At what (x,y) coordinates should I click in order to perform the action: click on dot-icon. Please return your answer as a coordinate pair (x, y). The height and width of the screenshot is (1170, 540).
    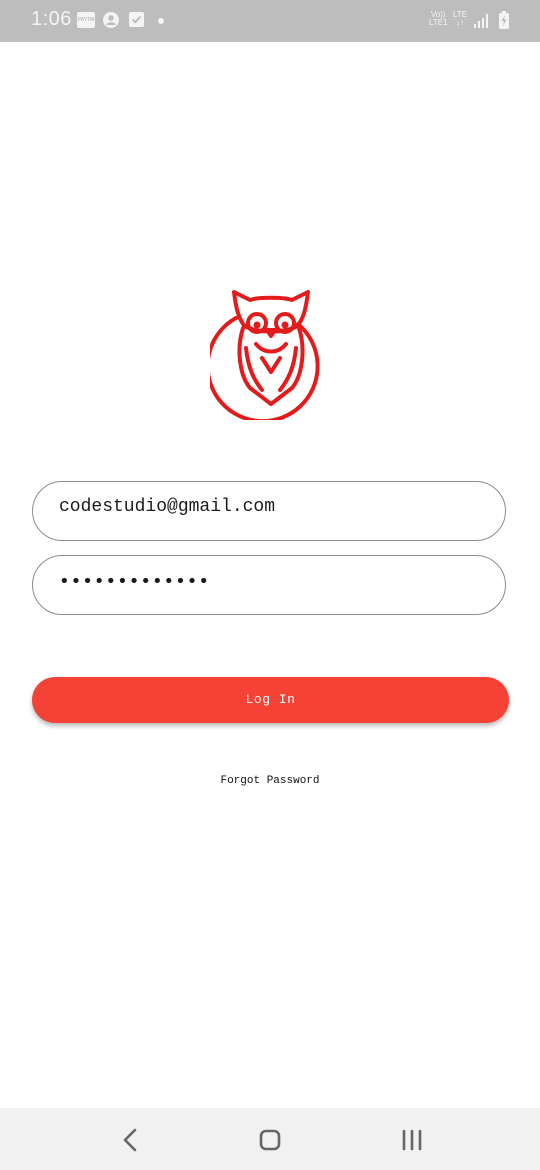
    Looking at the image, I should click on (161, 21).